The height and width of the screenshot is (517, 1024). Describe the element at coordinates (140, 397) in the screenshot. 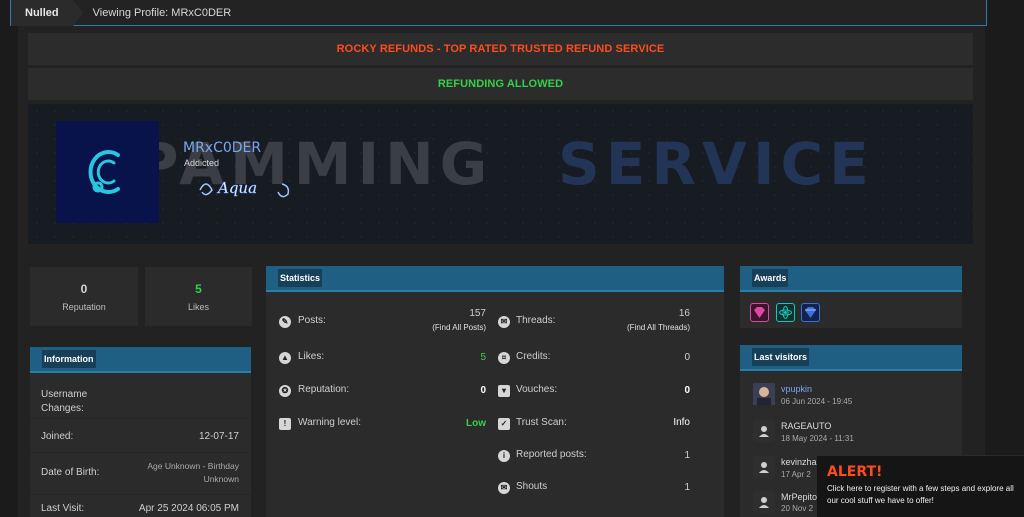

I see `info-row: Username Changes:` at that location.